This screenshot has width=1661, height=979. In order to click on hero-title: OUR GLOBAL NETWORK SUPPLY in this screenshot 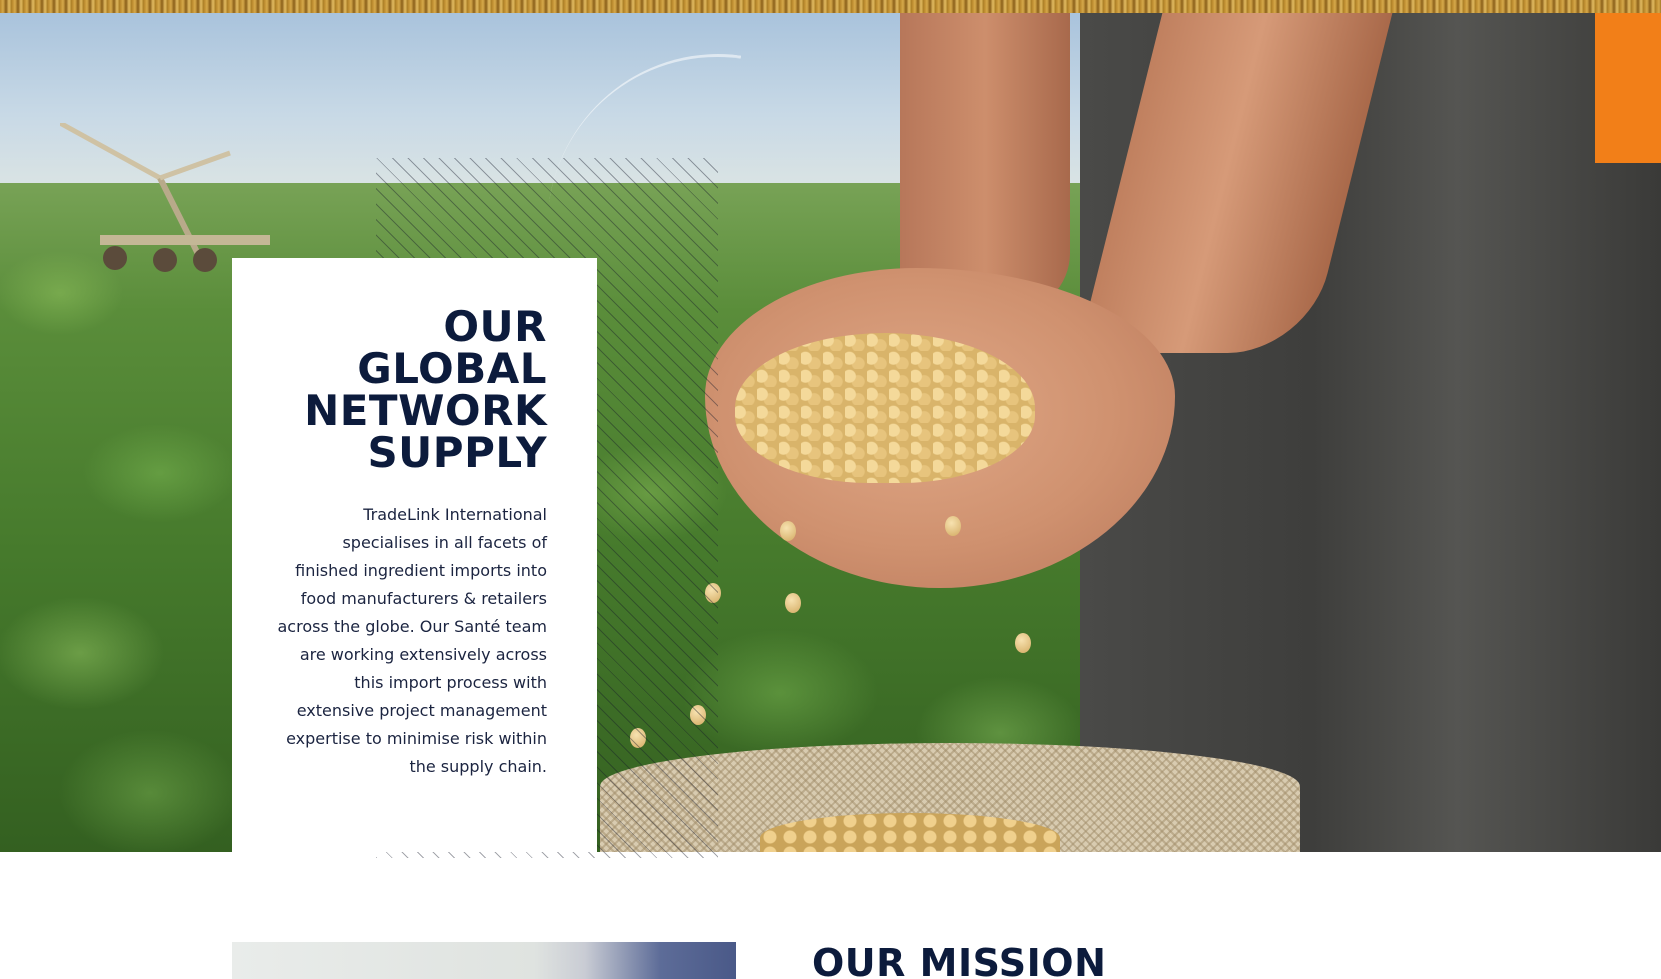, I will do `click(397, 390)`.